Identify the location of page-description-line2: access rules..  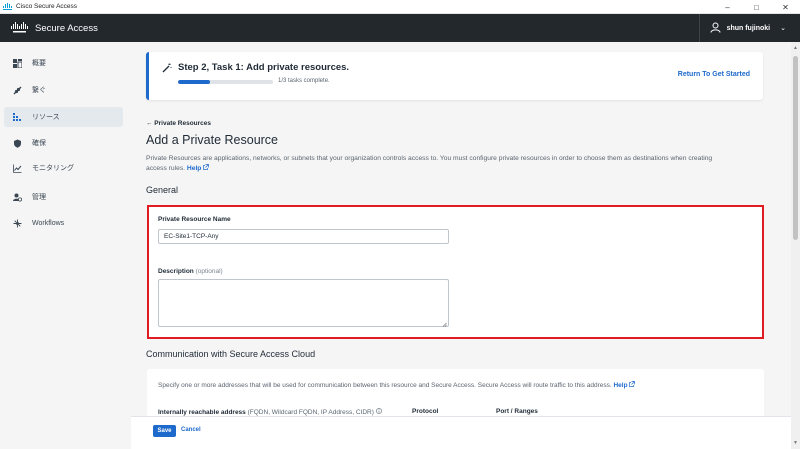
(166, 168).